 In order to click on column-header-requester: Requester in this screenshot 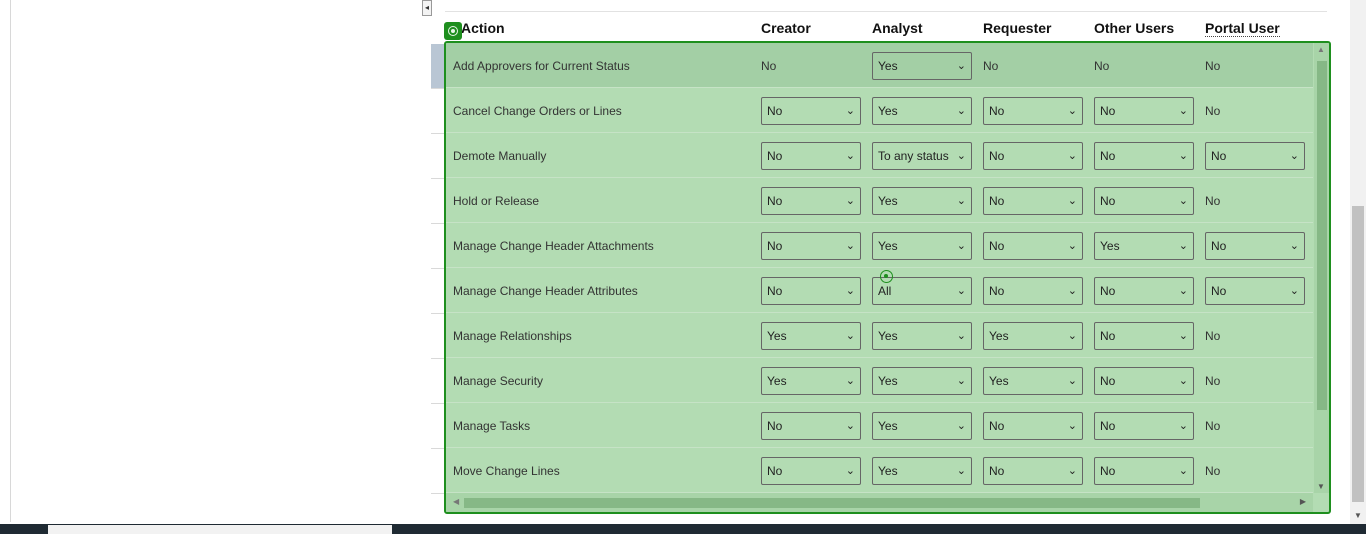, I will do `click(1017, 28)`.